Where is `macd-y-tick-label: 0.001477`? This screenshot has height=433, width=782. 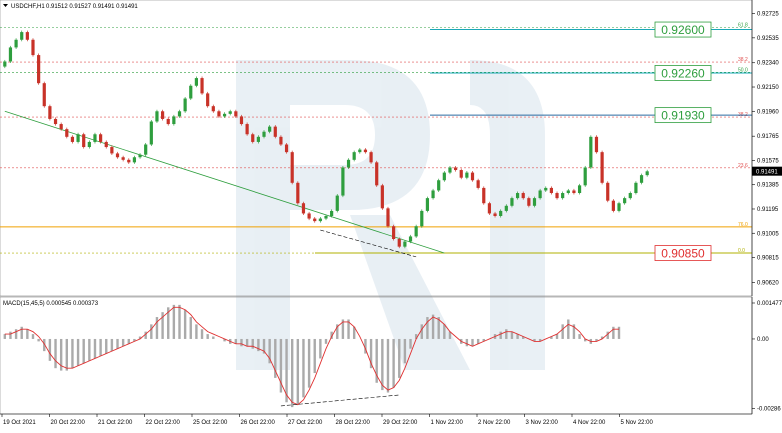 macd-y-tick-label: 0.001477 is located at coordinates (769, 304).